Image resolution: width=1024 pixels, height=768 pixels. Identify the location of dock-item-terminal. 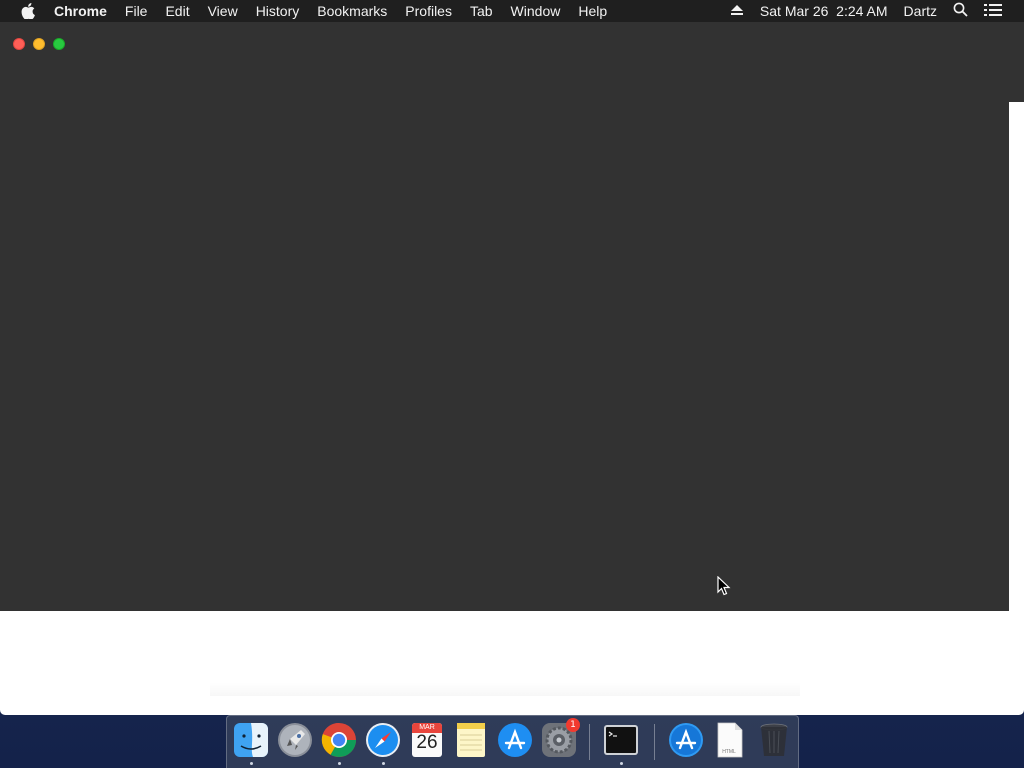
(621, 743).